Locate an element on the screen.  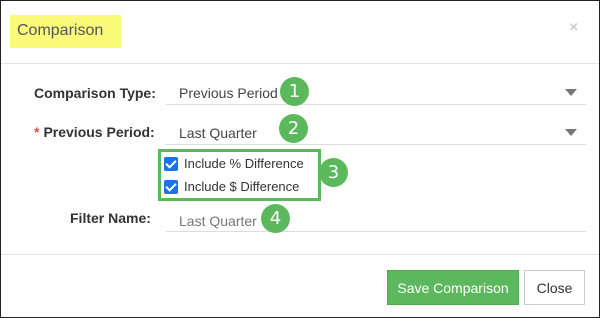
filter-name-input is located at coordinates (376, 218).